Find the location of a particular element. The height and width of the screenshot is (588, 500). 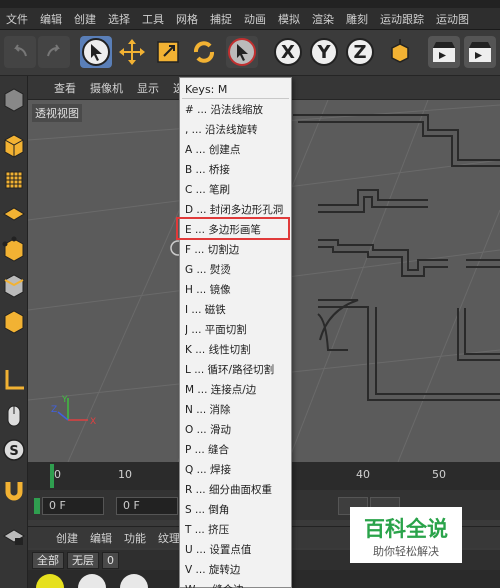

frame-marker is located at coordinates (37, 506).